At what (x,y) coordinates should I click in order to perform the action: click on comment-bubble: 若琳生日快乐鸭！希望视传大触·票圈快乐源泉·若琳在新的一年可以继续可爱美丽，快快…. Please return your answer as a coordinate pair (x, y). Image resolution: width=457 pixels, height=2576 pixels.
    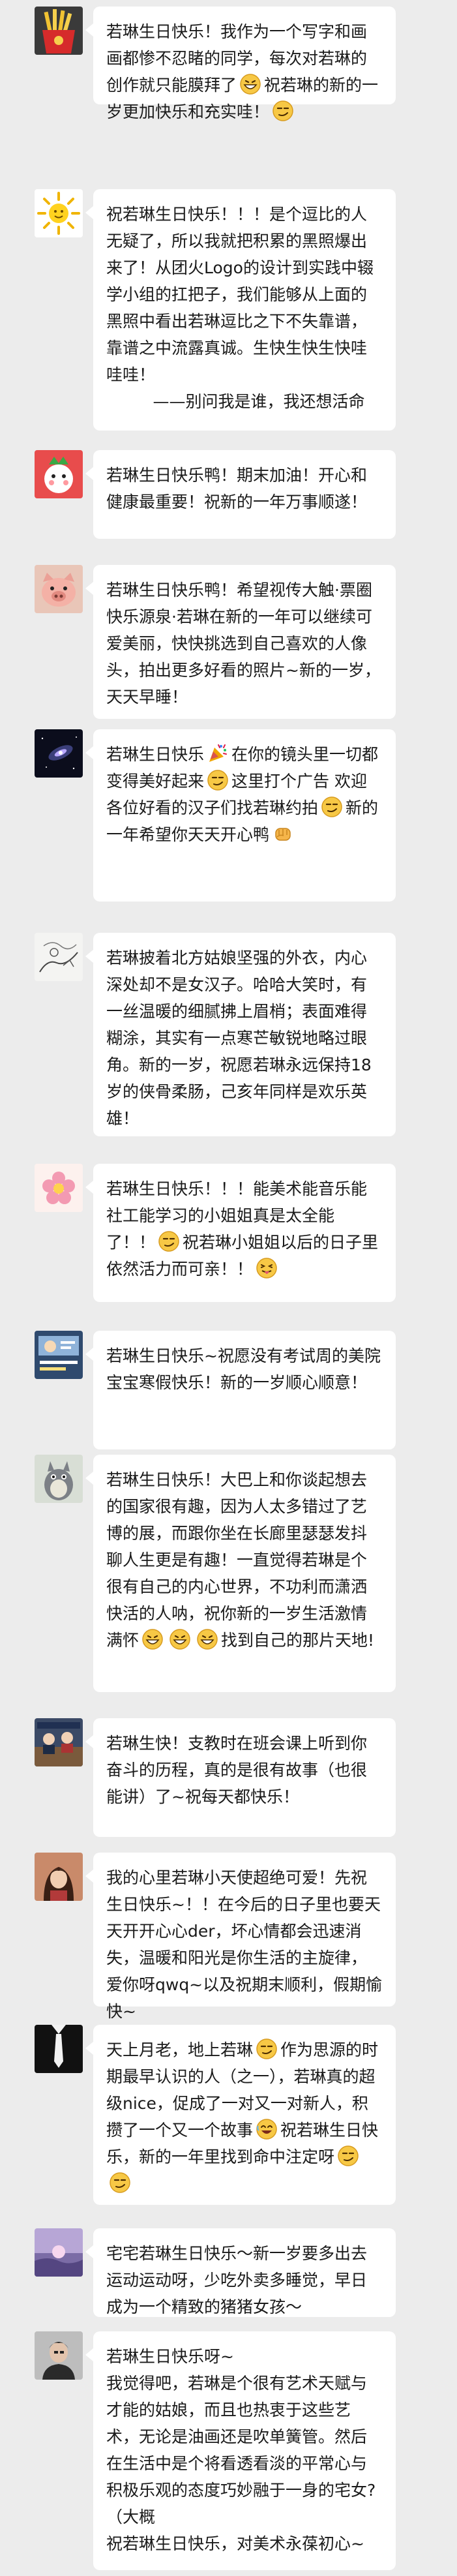
    Looking at the image, I should click on (240, 642).